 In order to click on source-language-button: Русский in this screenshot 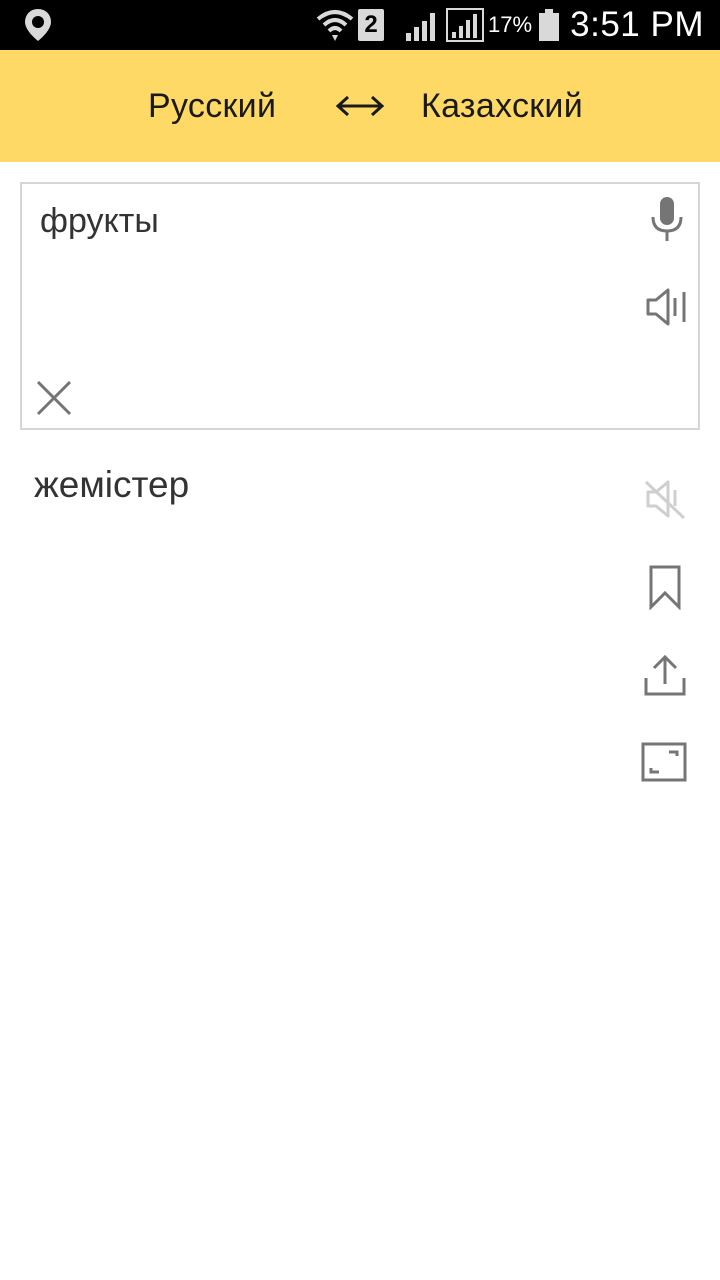, I will do `click(212, 106)`.